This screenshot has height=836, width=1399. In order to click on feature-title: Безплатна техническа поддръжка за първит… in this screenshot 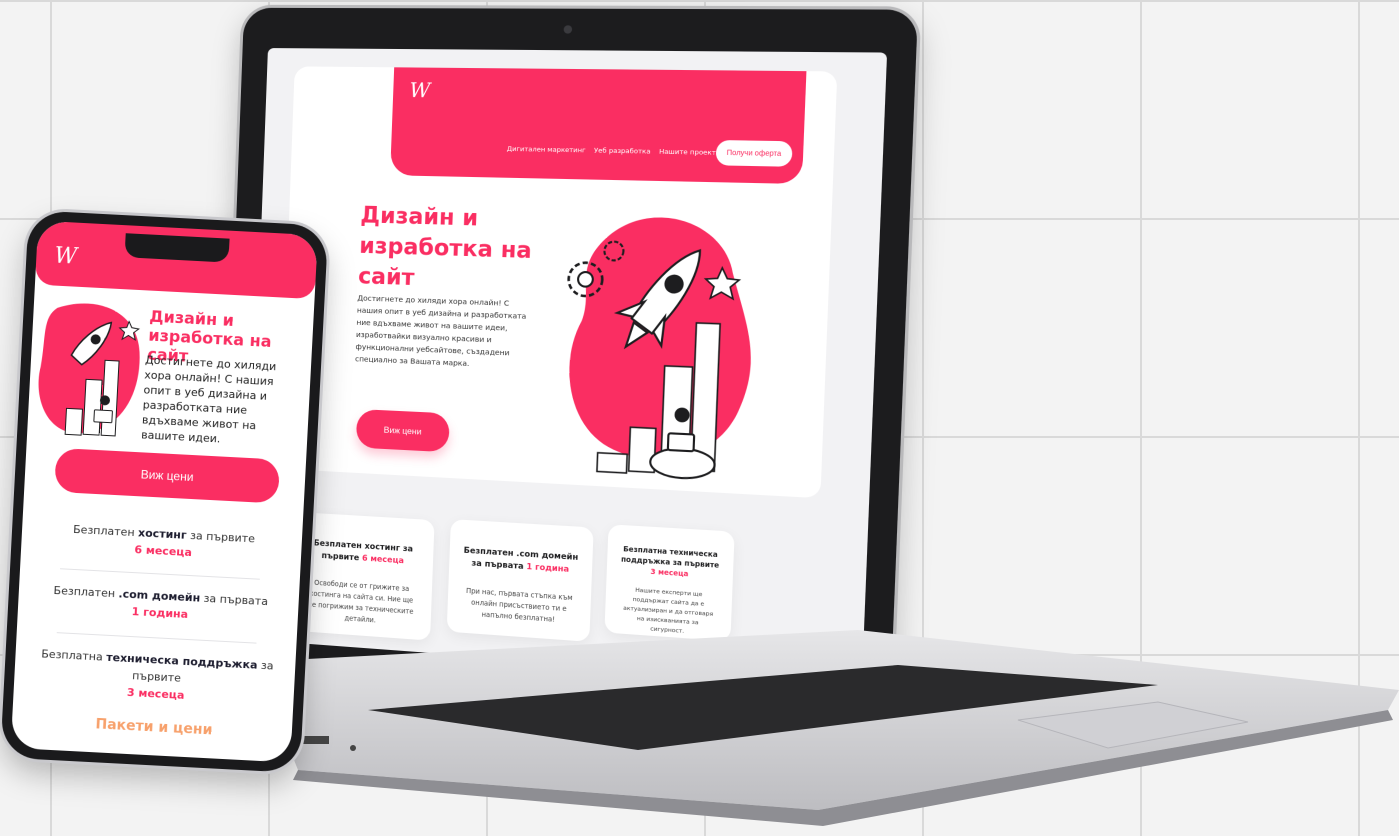, I will do `click(670, 561)`.